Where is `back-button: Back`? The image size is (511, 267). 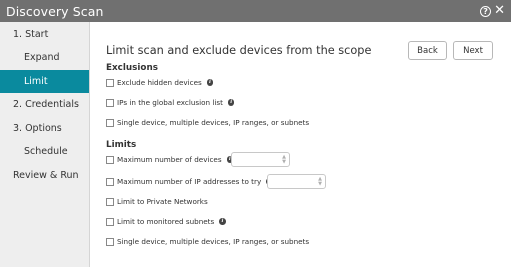
back-button: Back is located at coordinates (427, 50).